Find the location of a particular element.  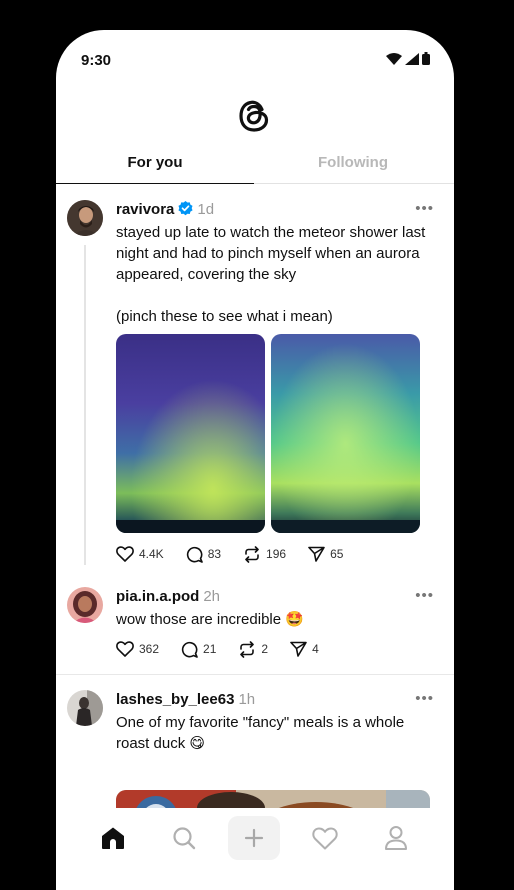

post-actions: 4.4K 83 196 65 is located at coordinates (240, 554).